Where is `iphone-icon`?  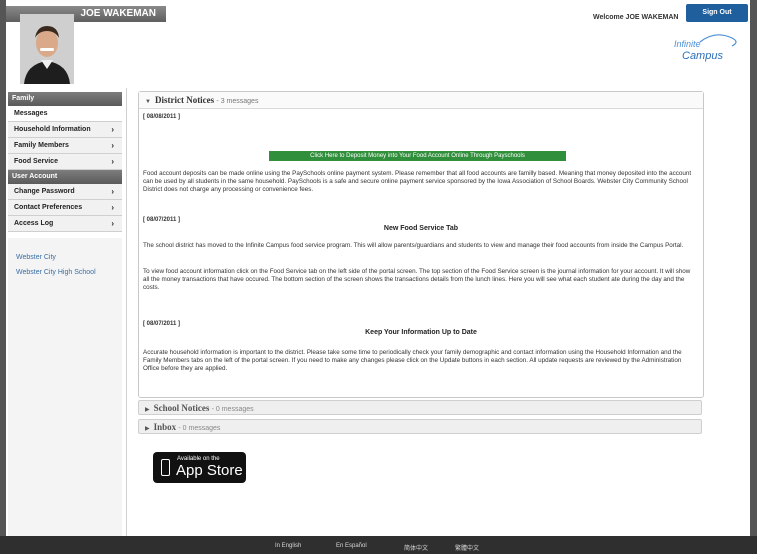 iphone-icon is located at coordinates (165, 467).